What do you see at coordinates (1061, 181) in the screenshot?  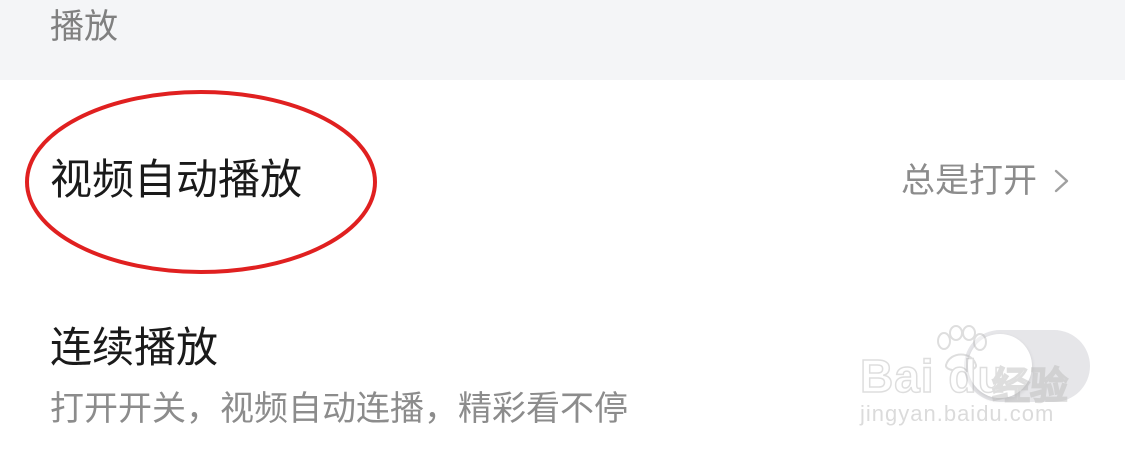 I see `chevron-right-icon` at bounding box center [1061, 181].